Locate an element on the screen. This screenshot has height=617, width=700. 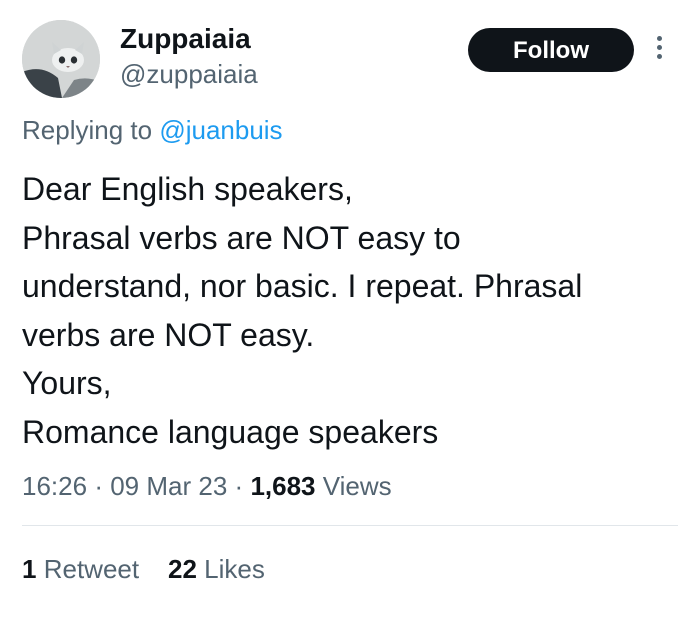
reply-target-link: @juanbuis is located at coordinates (220, 130).